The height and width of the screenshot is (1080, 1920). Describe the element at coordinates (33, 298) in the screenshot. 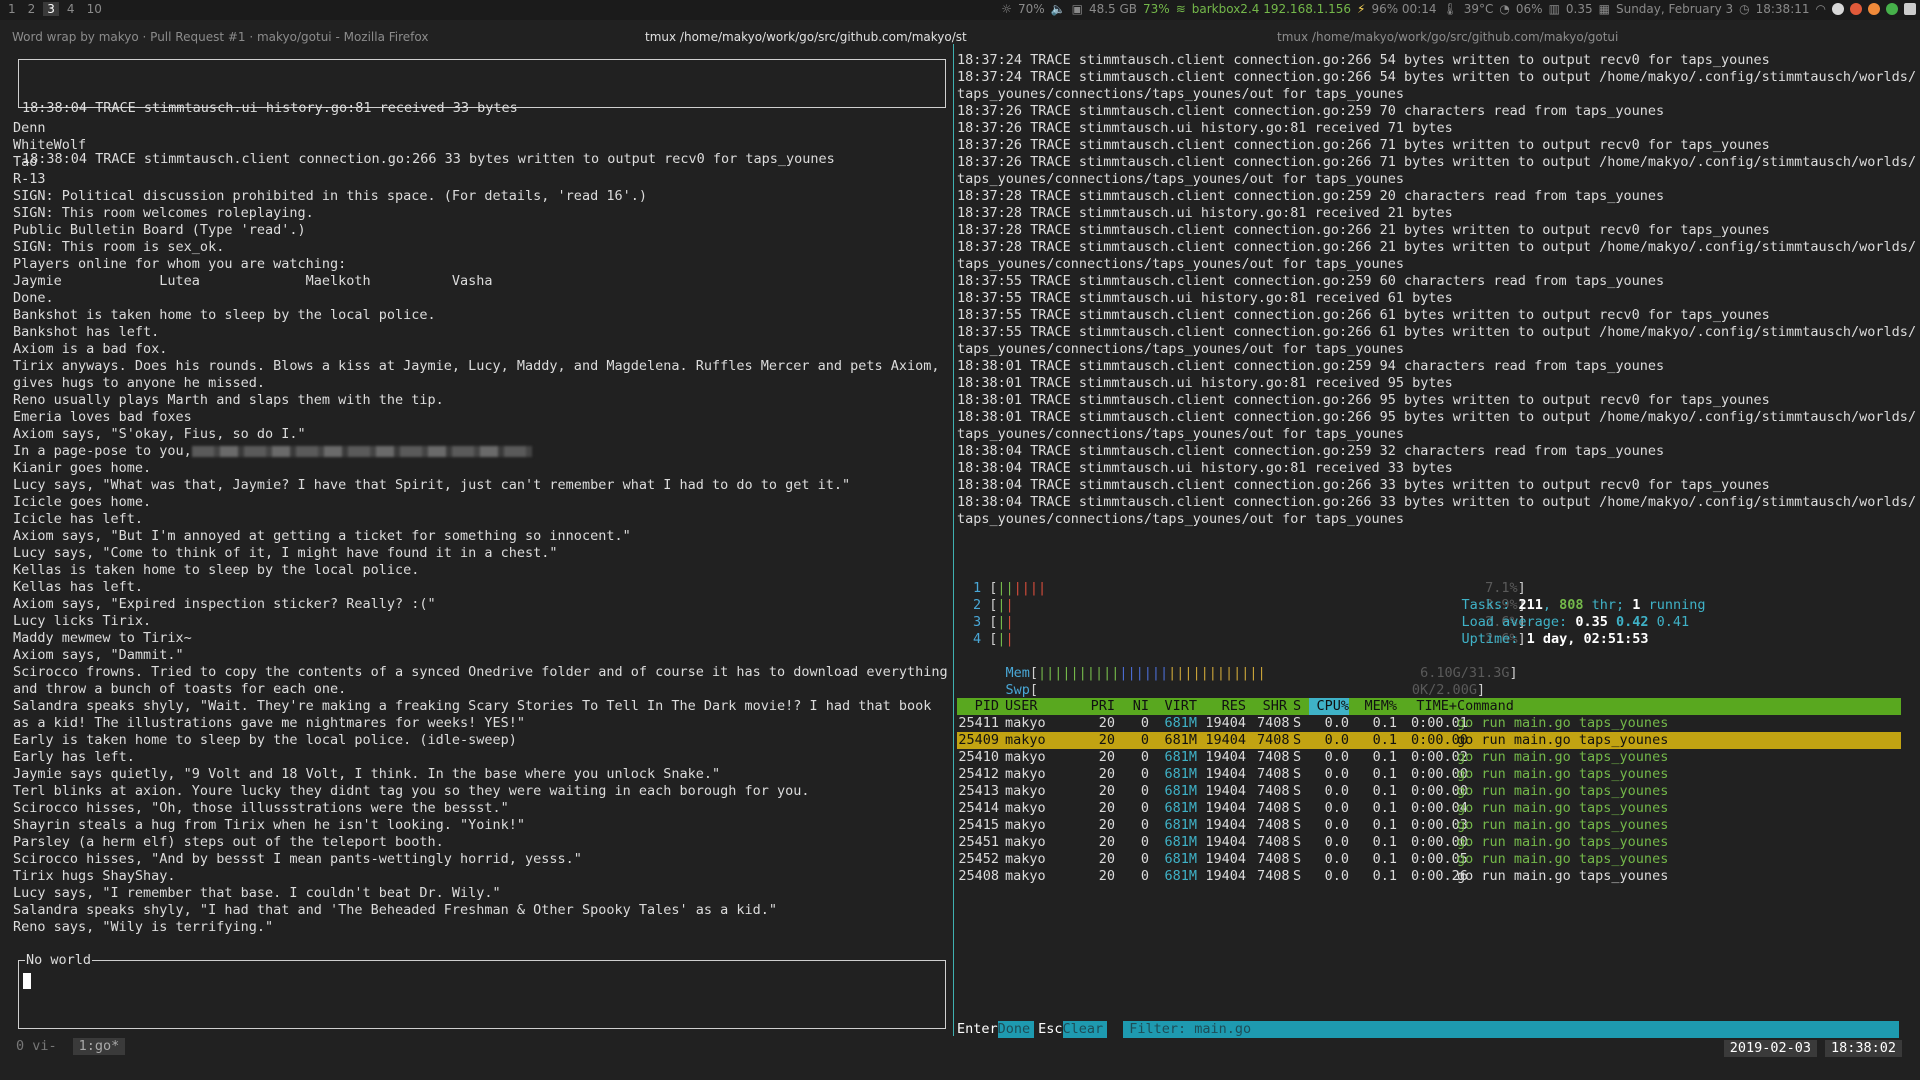

I see `chat-text: Done.` at that location.